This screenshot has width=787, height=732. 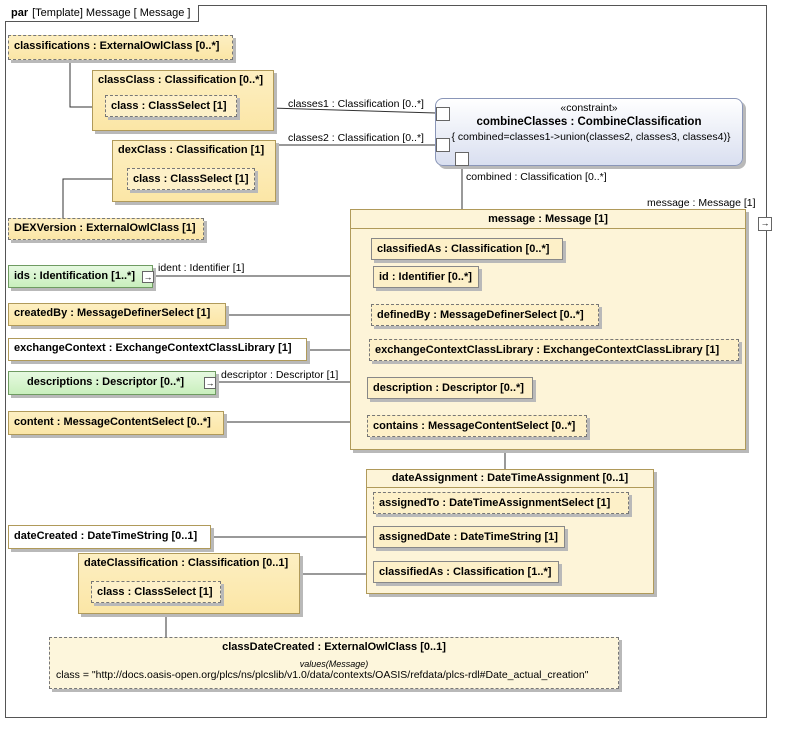 I want to click on dateassignment-assigneddate-part: assignedDate : DateTimeString [1], so click(x=469, y=537).